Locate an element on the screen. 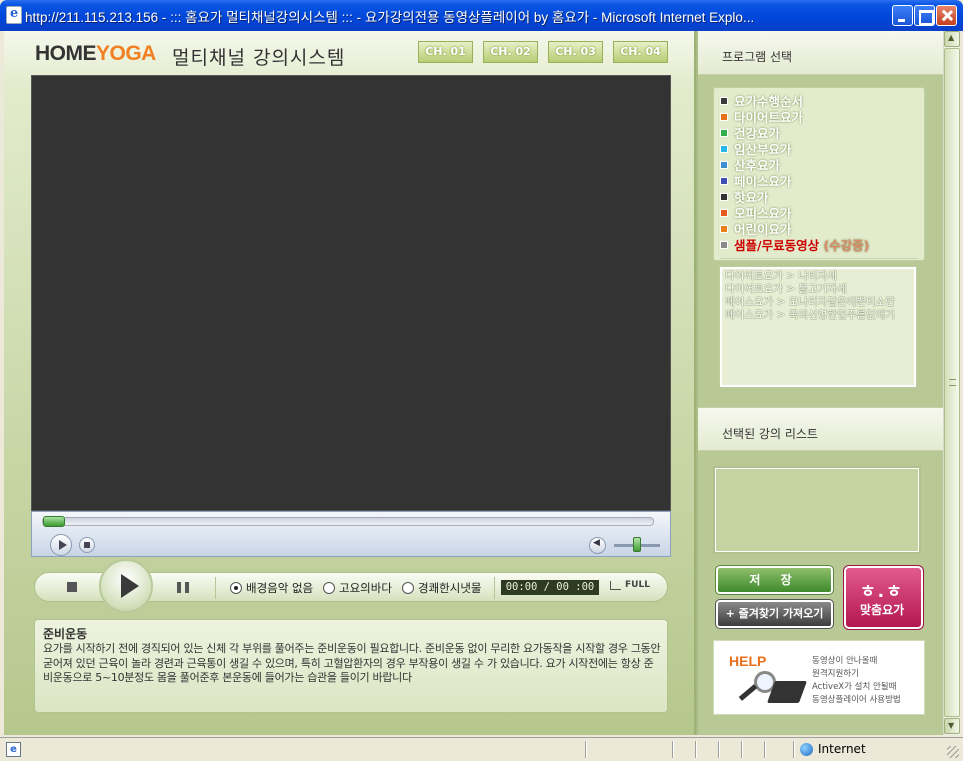 This screenshot has width=963, height=761. player-toolbar: 배경음악 없음 고요의바다 경쾌한시냇물 00:00 / 00 :00 FULL is located at coordinates (351, 586).